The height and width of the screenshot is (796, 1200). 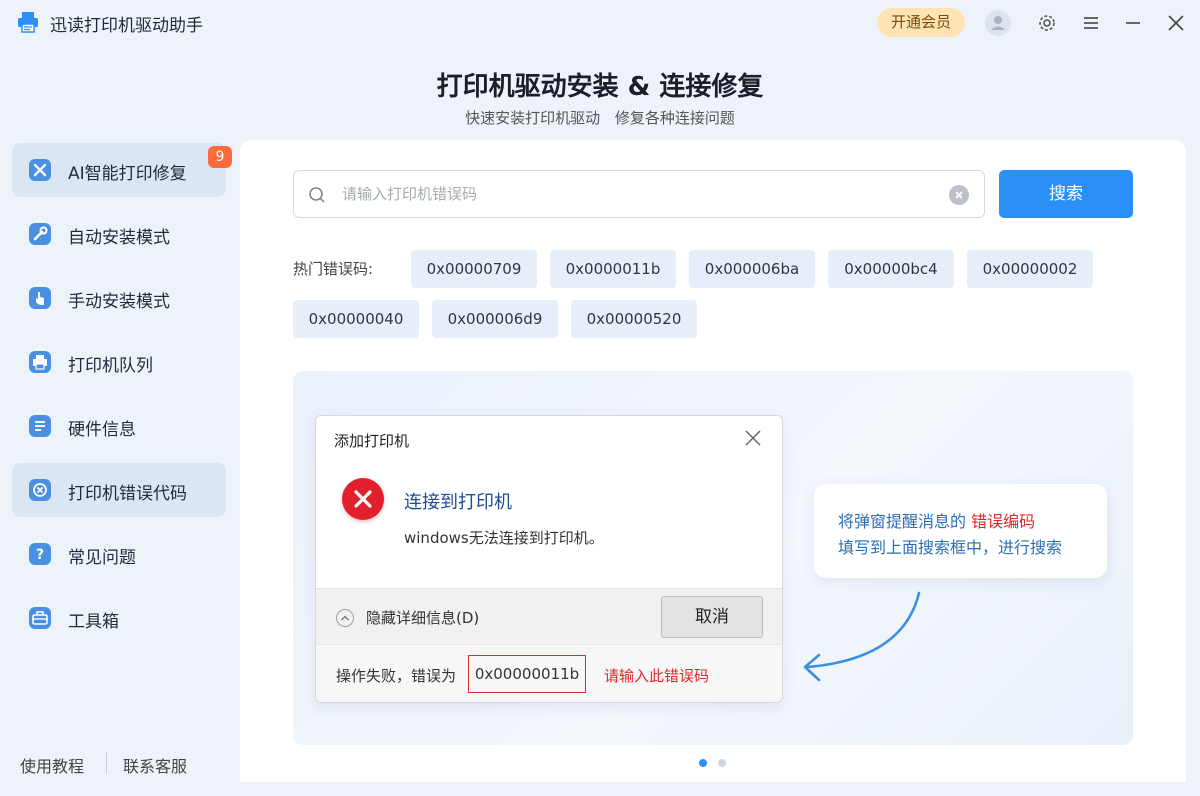 I want to click on sidebar-item-error-codes: 打印机错误代码, so click(x=119, y=490).